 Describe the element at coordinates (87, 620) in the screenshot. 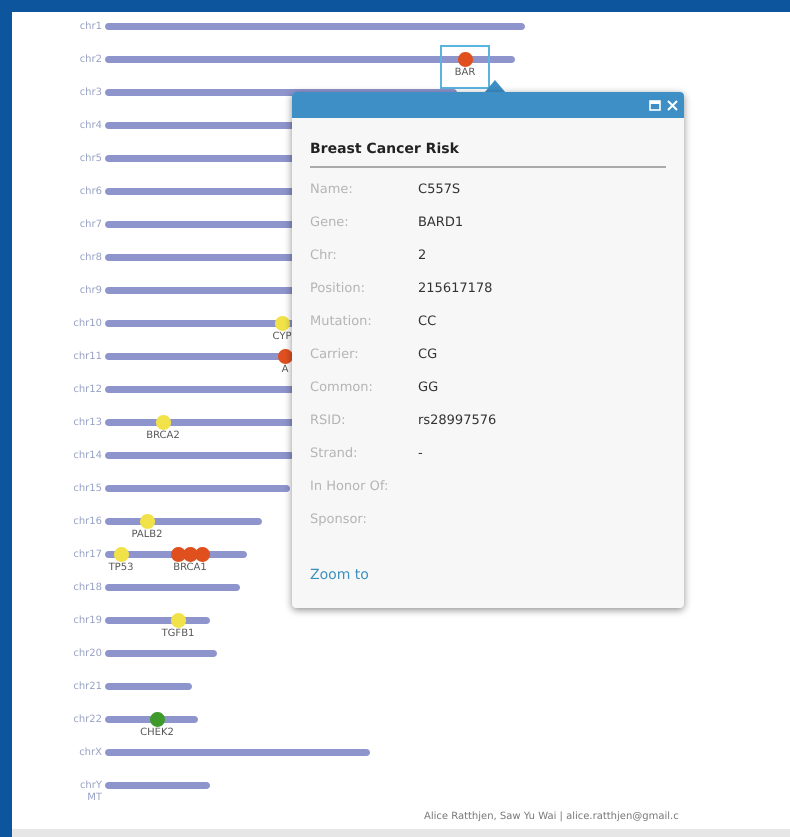

I see `chromosome-label: chr19` at that location.